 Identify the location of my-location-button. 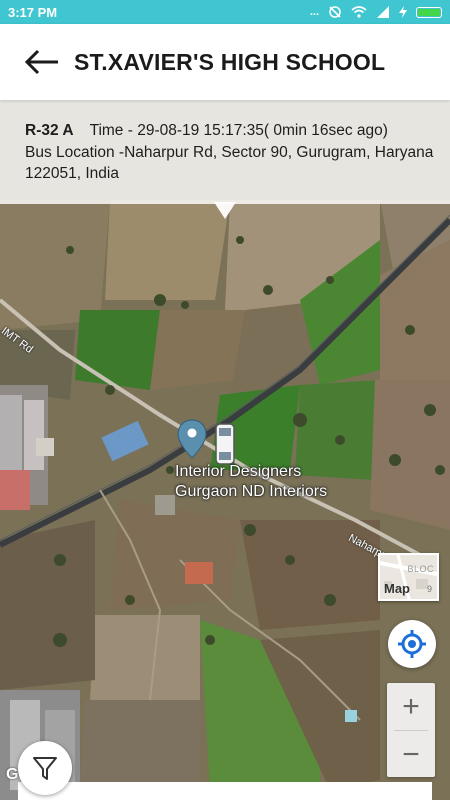
(412, 644).